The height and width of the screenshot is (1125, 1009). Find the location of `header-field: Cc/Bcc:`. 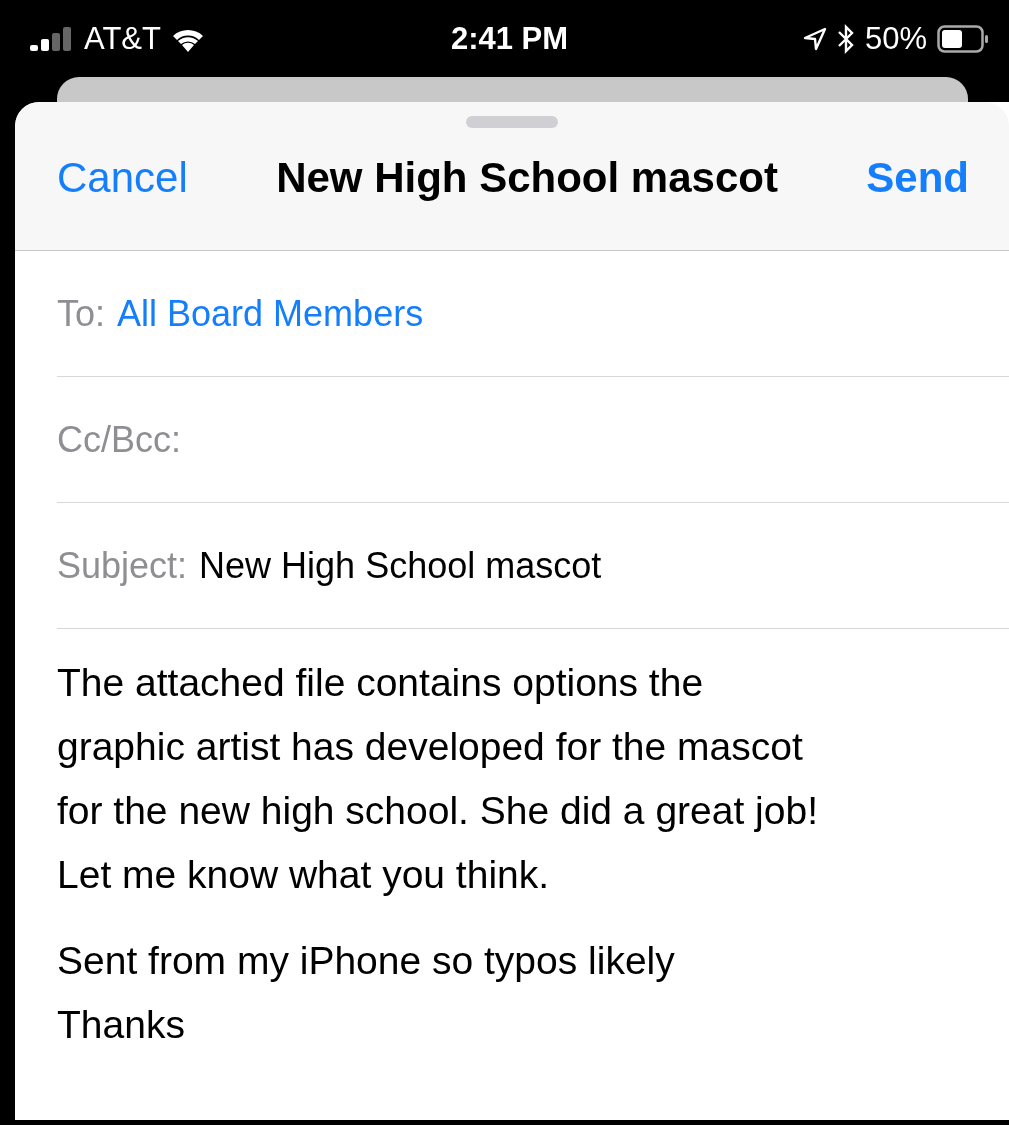

header-field: Cc/Bcc: is located at coordinates (533, 440).